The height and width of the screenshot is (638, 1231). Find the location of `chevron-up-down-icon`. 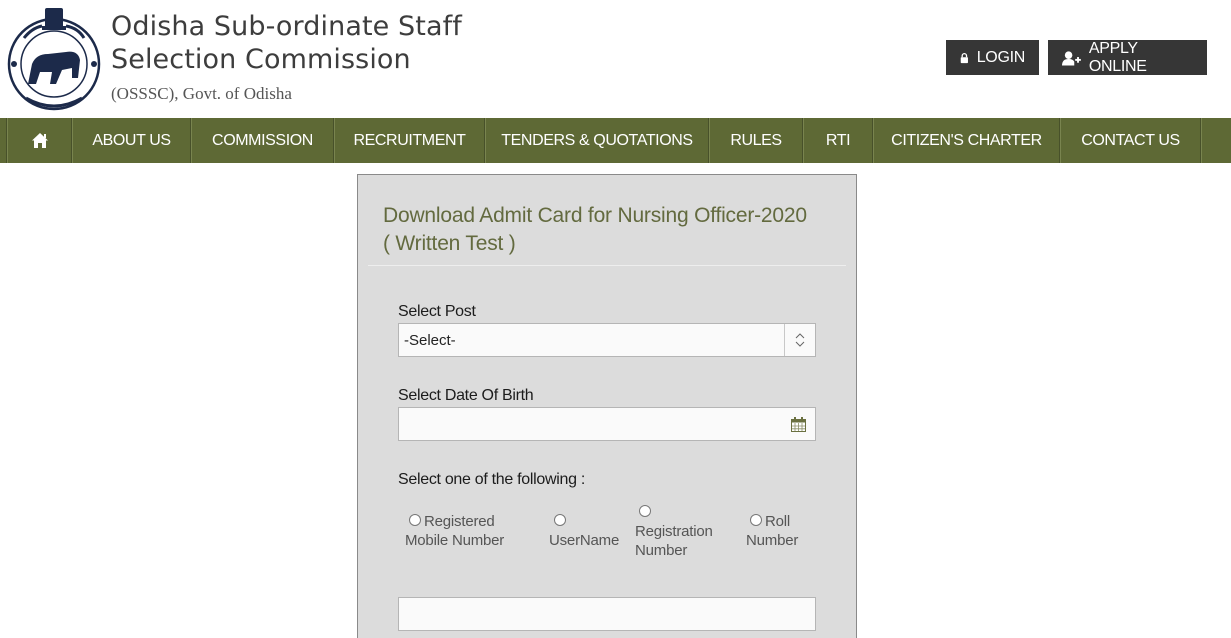

chevron-up-down-icon is located at coordinates (799, 340).